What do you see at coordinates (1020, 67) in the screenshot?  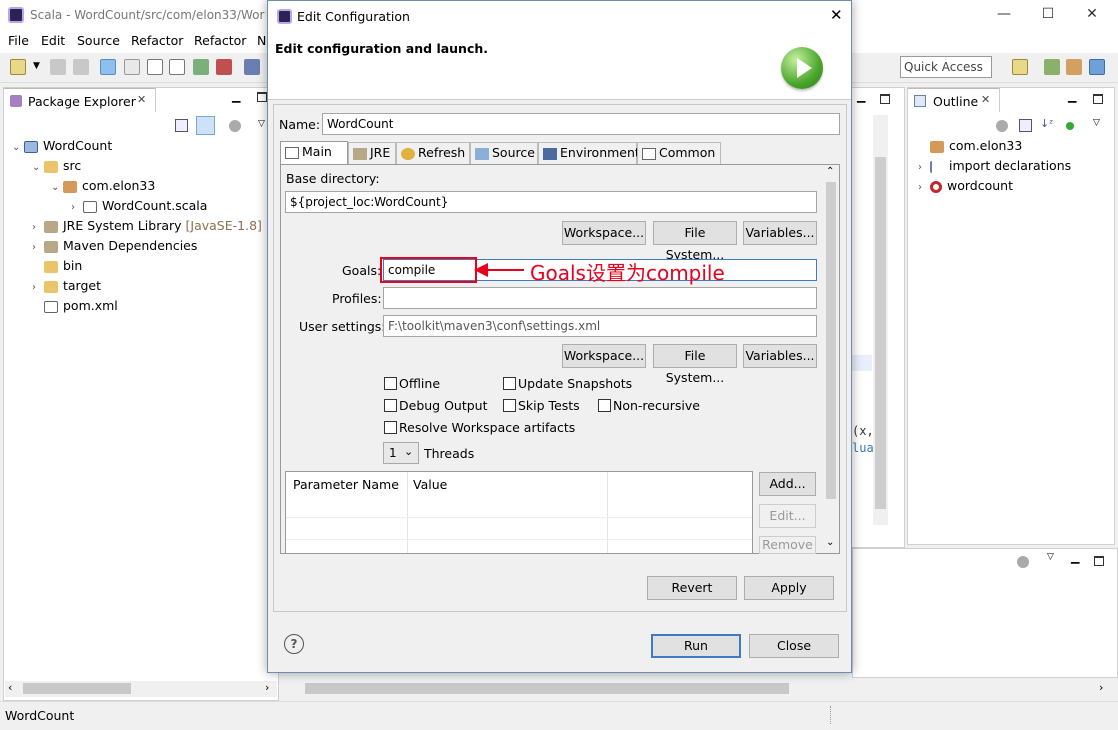 I see `open-perspective-icon` at bounding box center [1020, 67].